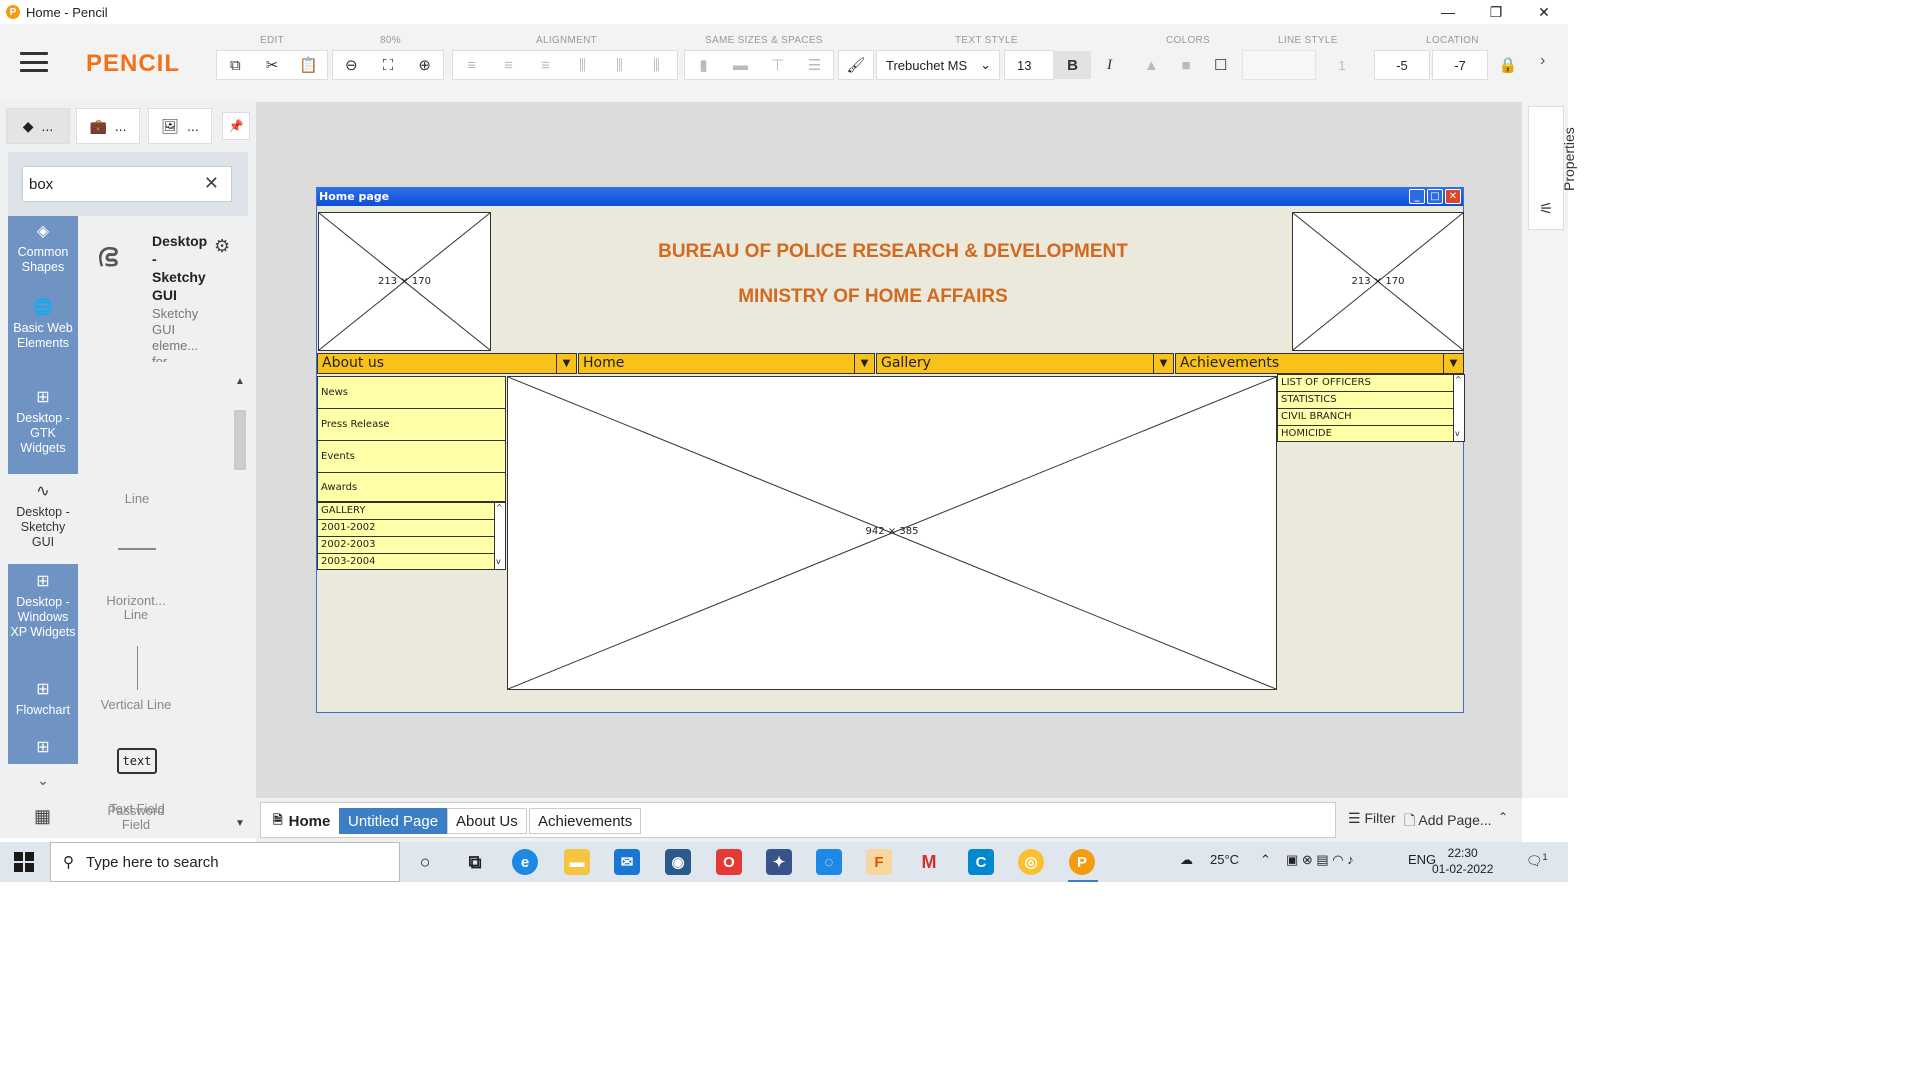 This screenshot has height=1080, width=1920. Describe the element at coordinates (1460, 65) in the screenshot. I see `location-y-input: -7` at that location.